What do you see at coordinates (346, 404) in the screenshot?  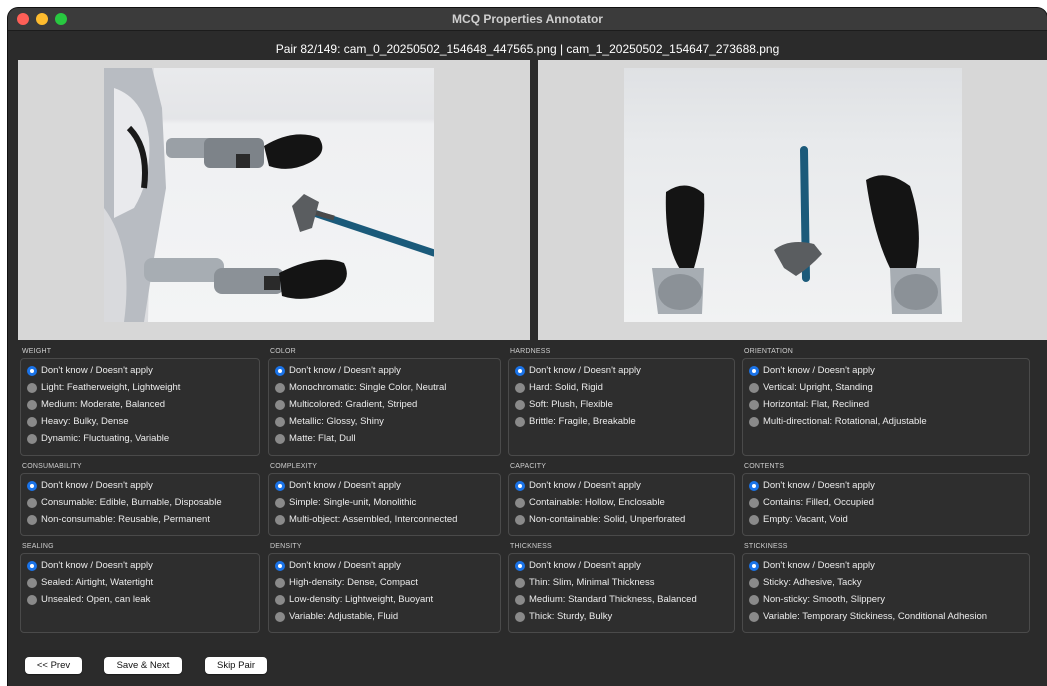 I see `radio-option: Multicolored: Gradient, Striped` at bounding box center [346, 404].